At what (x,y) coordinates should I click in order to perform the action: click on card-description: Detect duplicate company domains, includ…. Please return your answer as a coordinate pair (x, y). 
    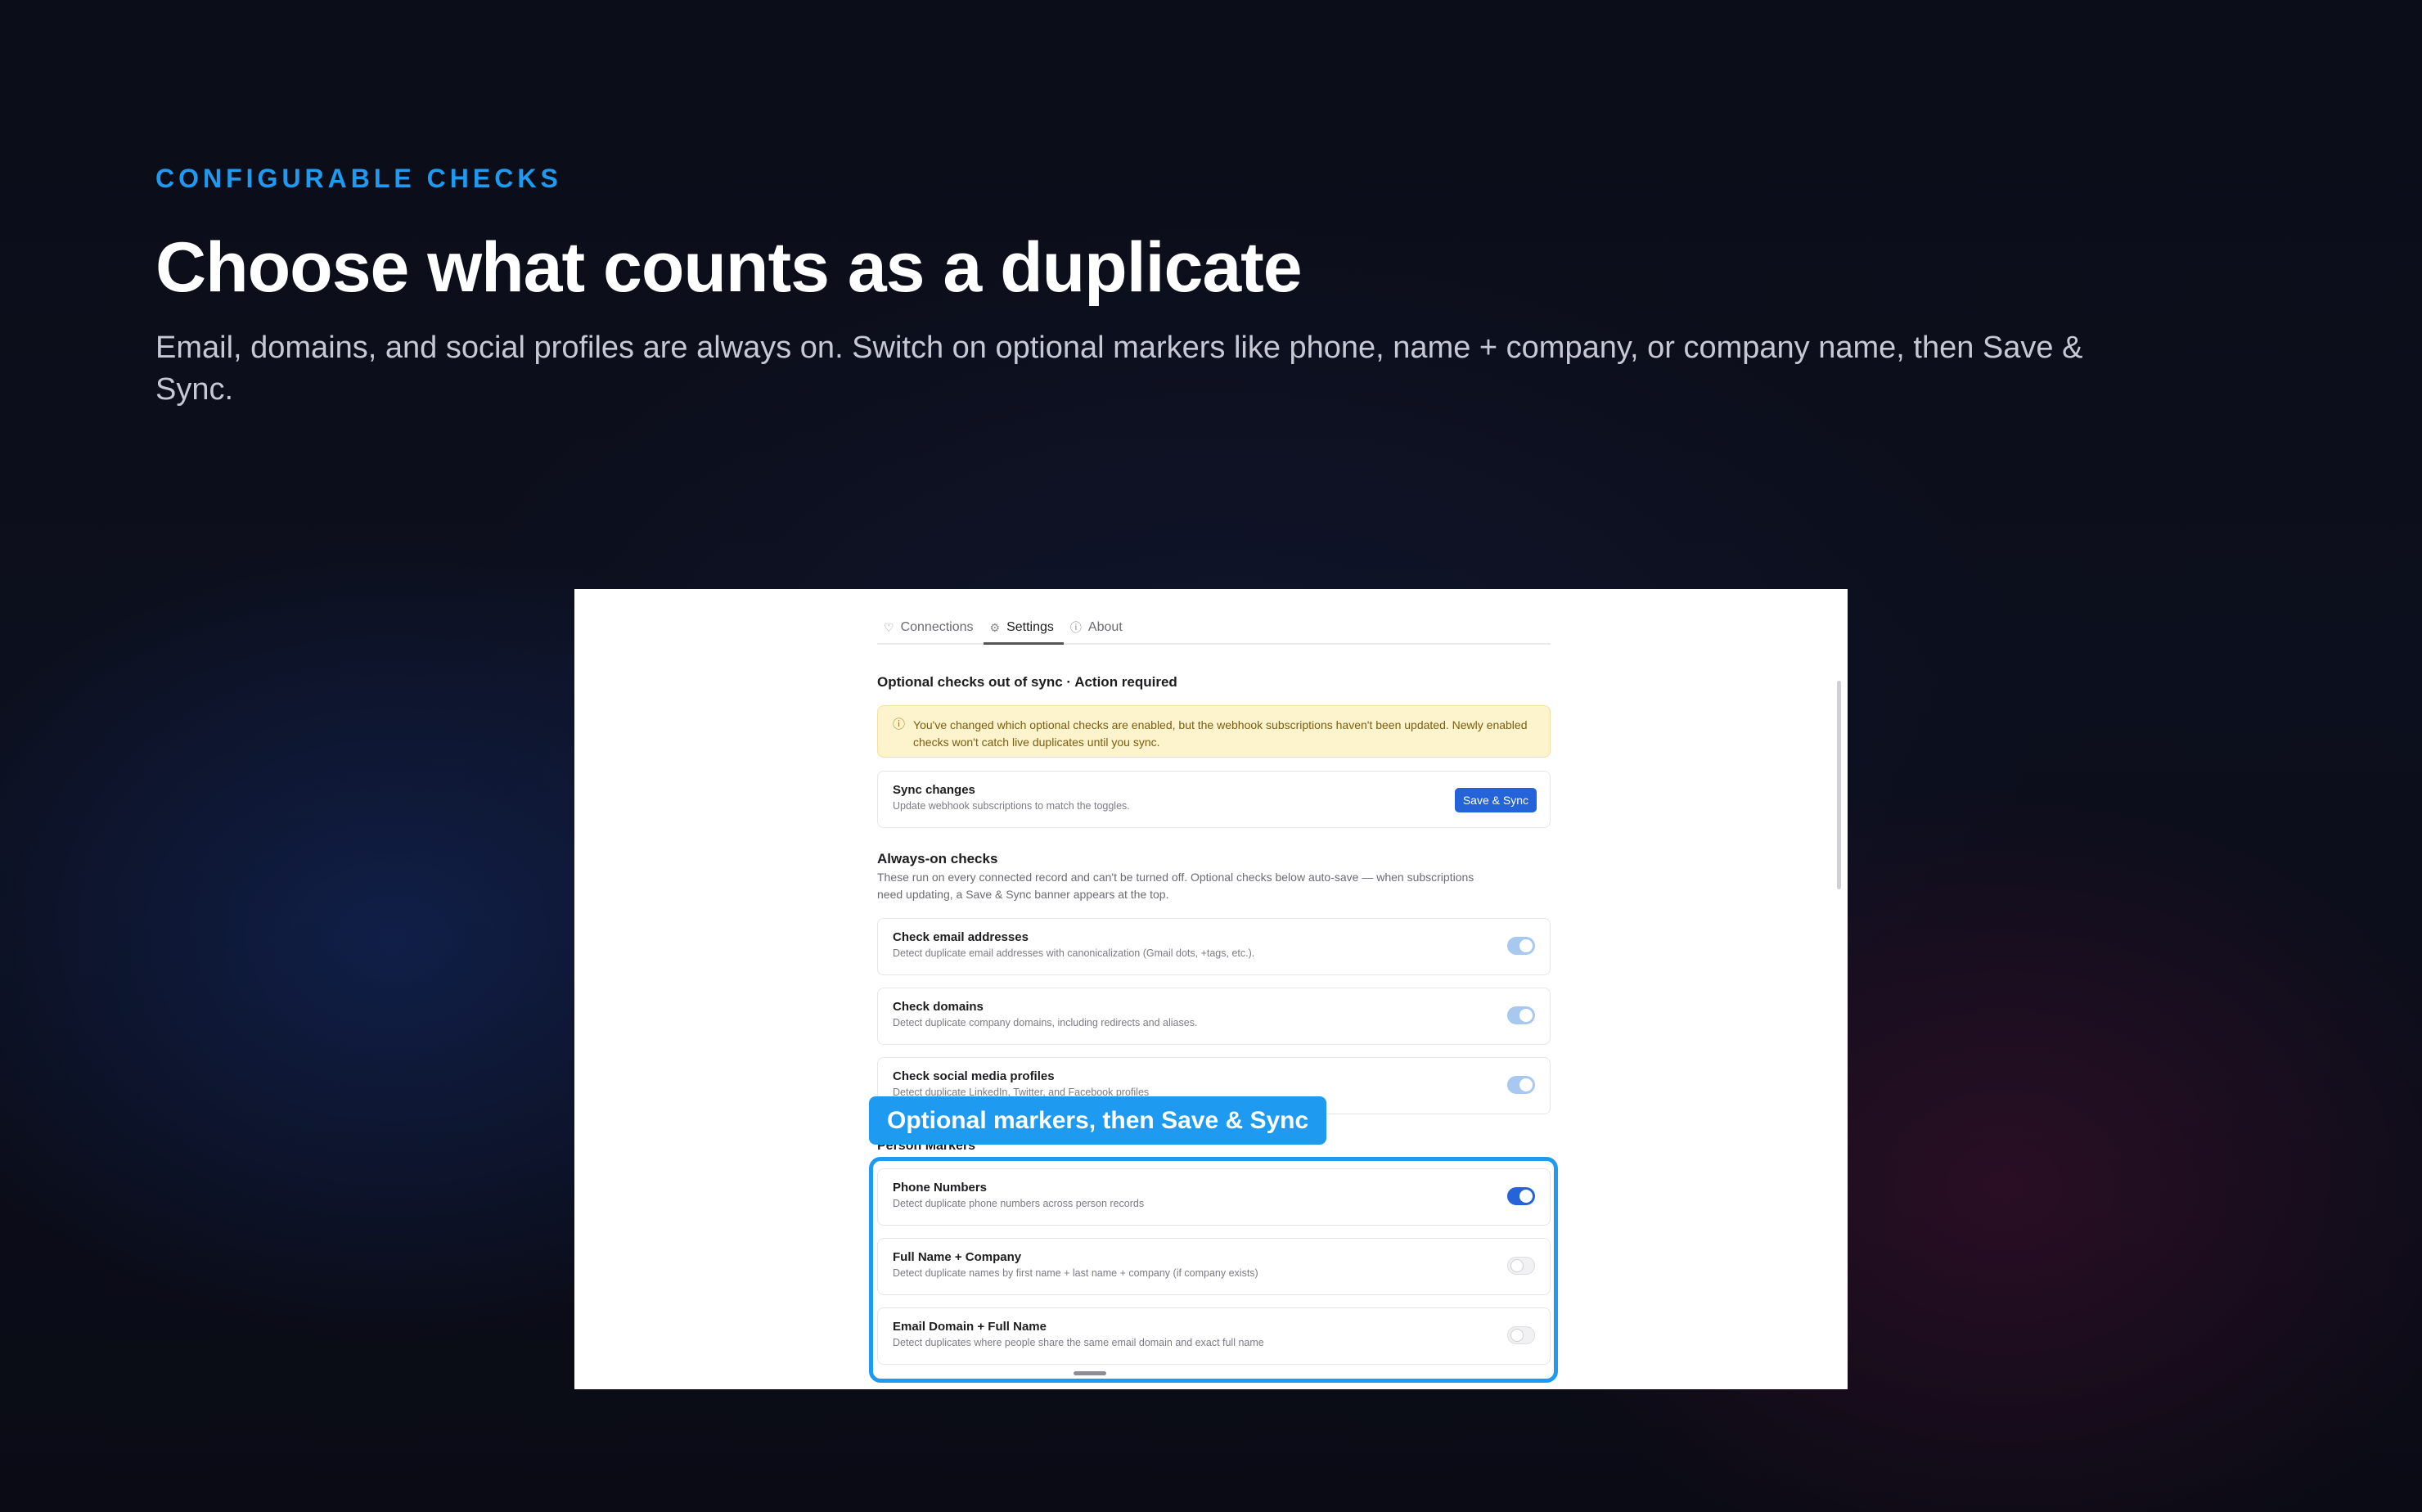
    Looking at the image, I should click on (1045, 1023).